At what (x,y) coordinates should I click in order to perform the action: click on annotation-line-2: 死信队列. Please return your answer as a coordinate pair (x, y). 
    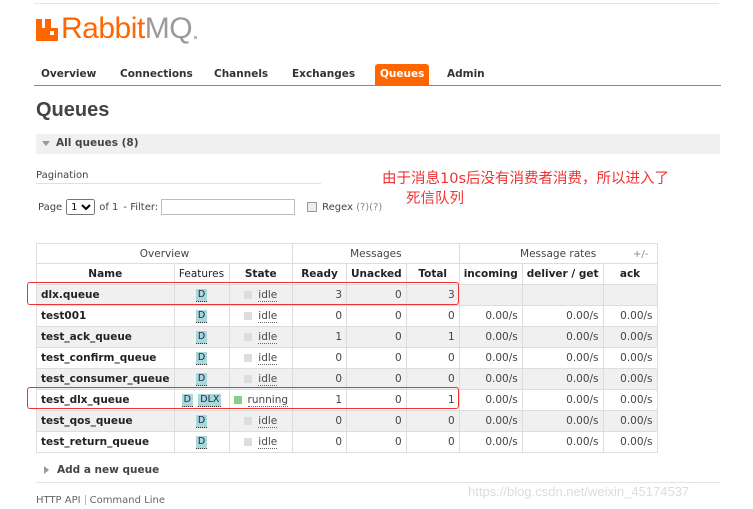
    Looking at the image, I should click on (435, 199).